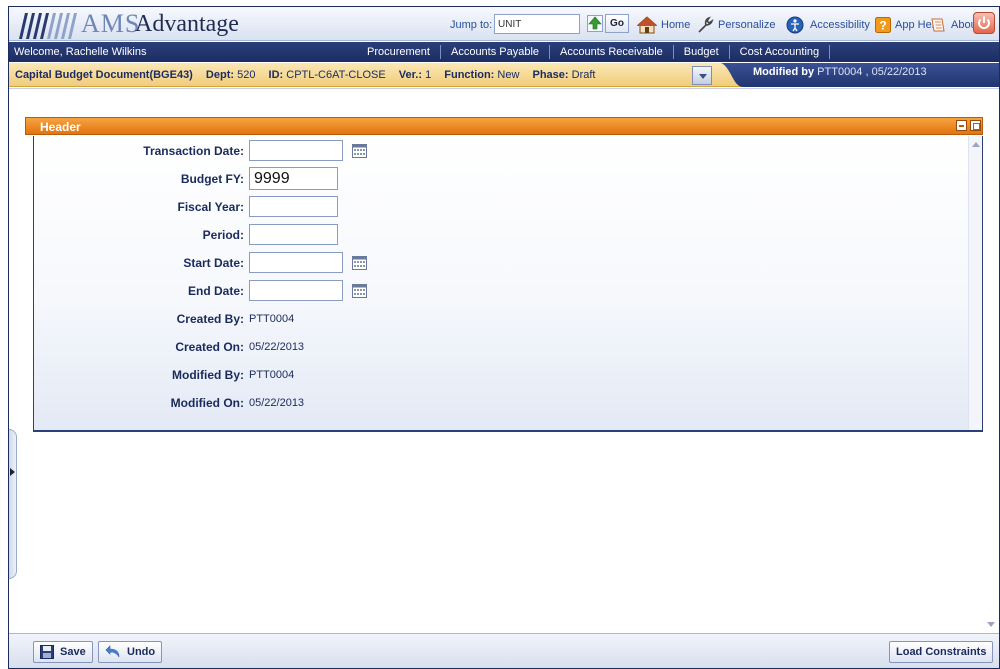  Describe the element at coordinates (246, 75) in the screenshot. I see `dept-value: 520` at that location.